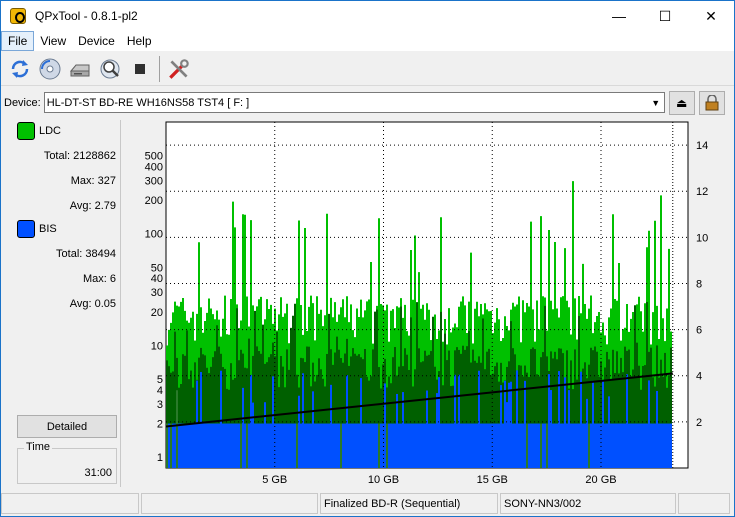  What do you see at coordinates (702, 192) in the screenshot?
I see `right-axis-tick-label: 12` at bounding box center [702, 192].